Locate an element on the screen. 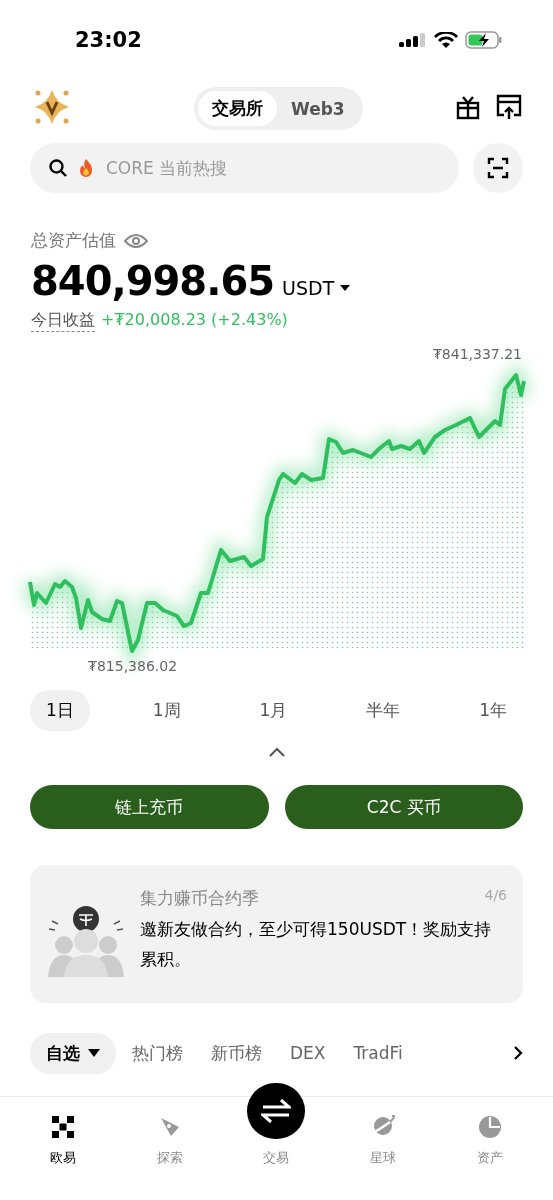 The height and width of the screenshot is (1200, 553). market-tab: 自选 is located at coordinates (73, 1053).